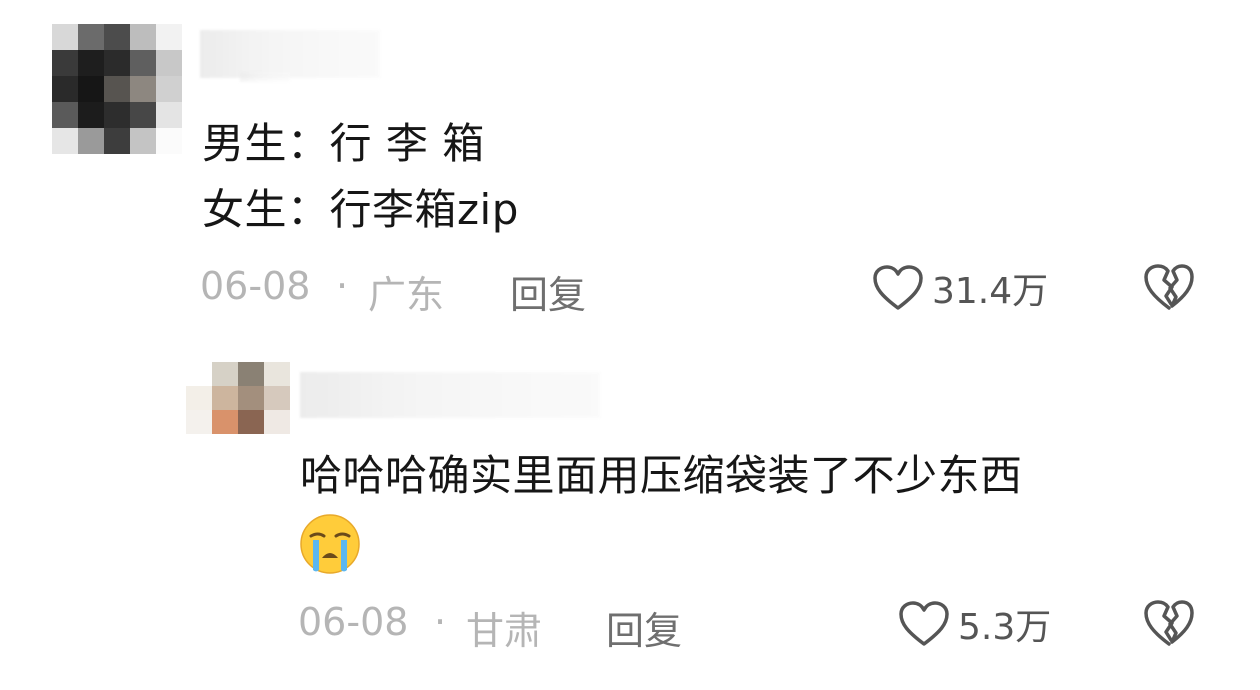 Image resolution: width=1260 pixels, height=690 pixels. I want to click on loudly-crying-face-emoji, so click(330, 546).